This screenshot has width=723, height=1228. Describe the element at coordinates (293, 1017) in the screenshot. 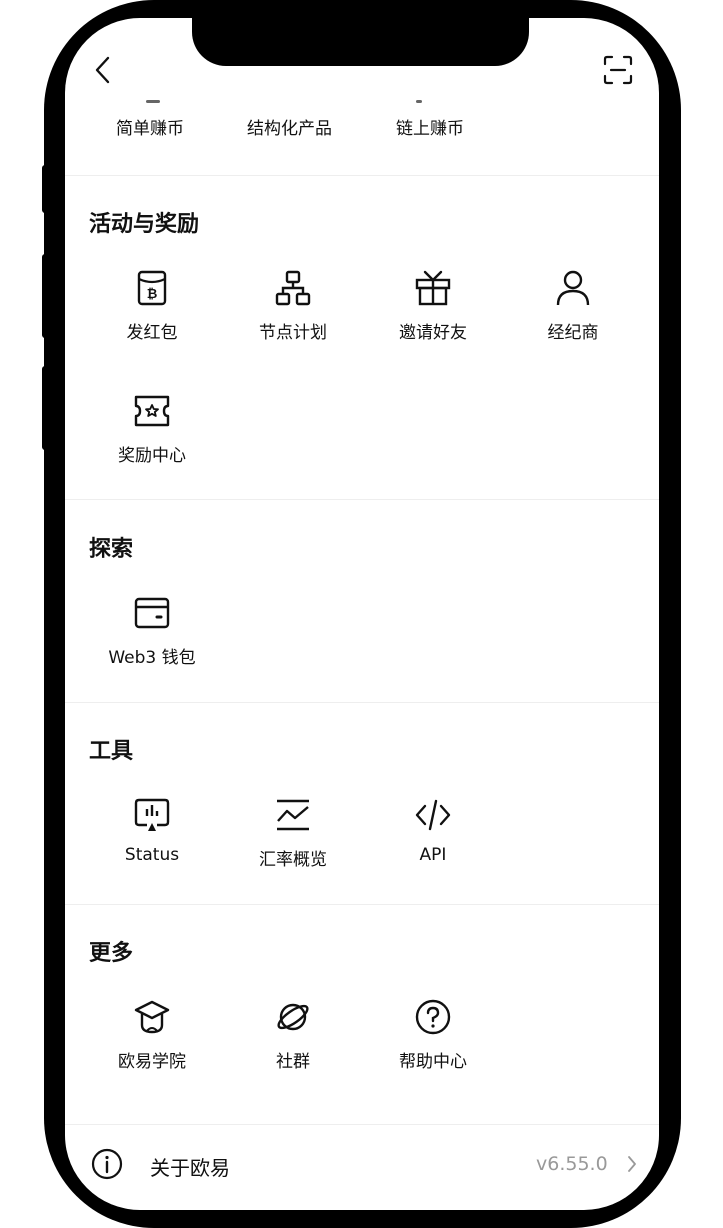

I see `planet-icon` at that location.